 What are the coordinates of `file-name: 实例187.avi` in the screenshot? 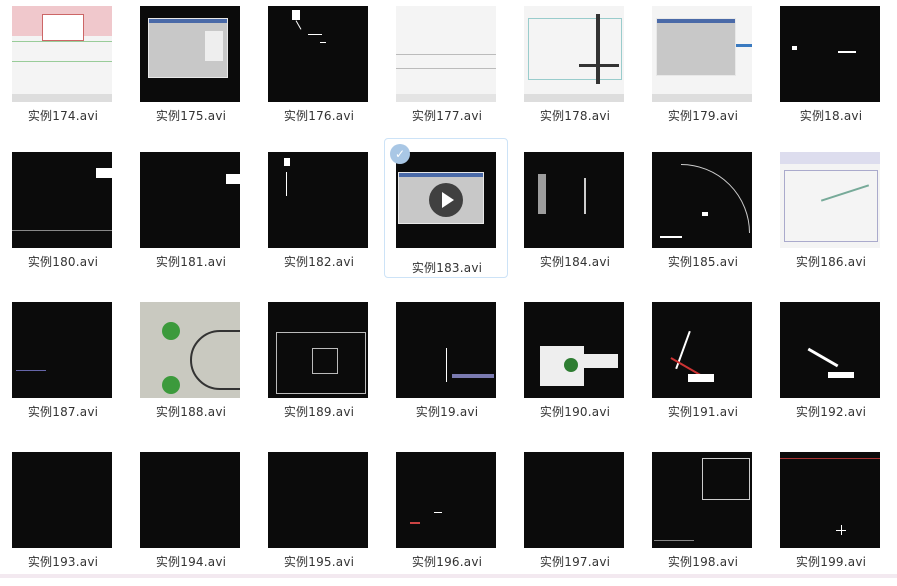 It's located at (63, 412).